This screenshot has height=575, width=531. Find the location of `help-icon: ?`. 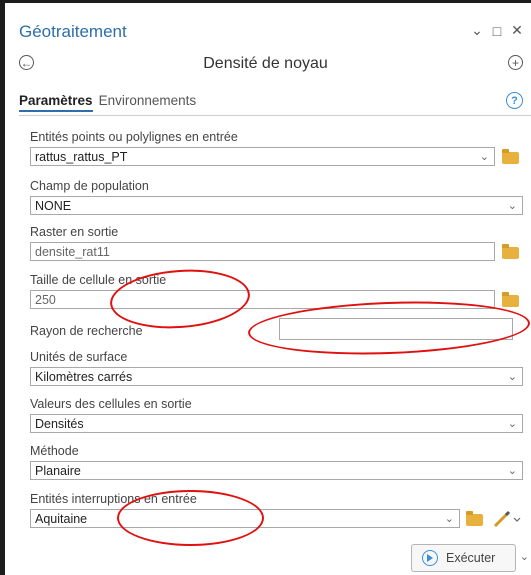

help-icon: ? is located at coordinates (514, 100).